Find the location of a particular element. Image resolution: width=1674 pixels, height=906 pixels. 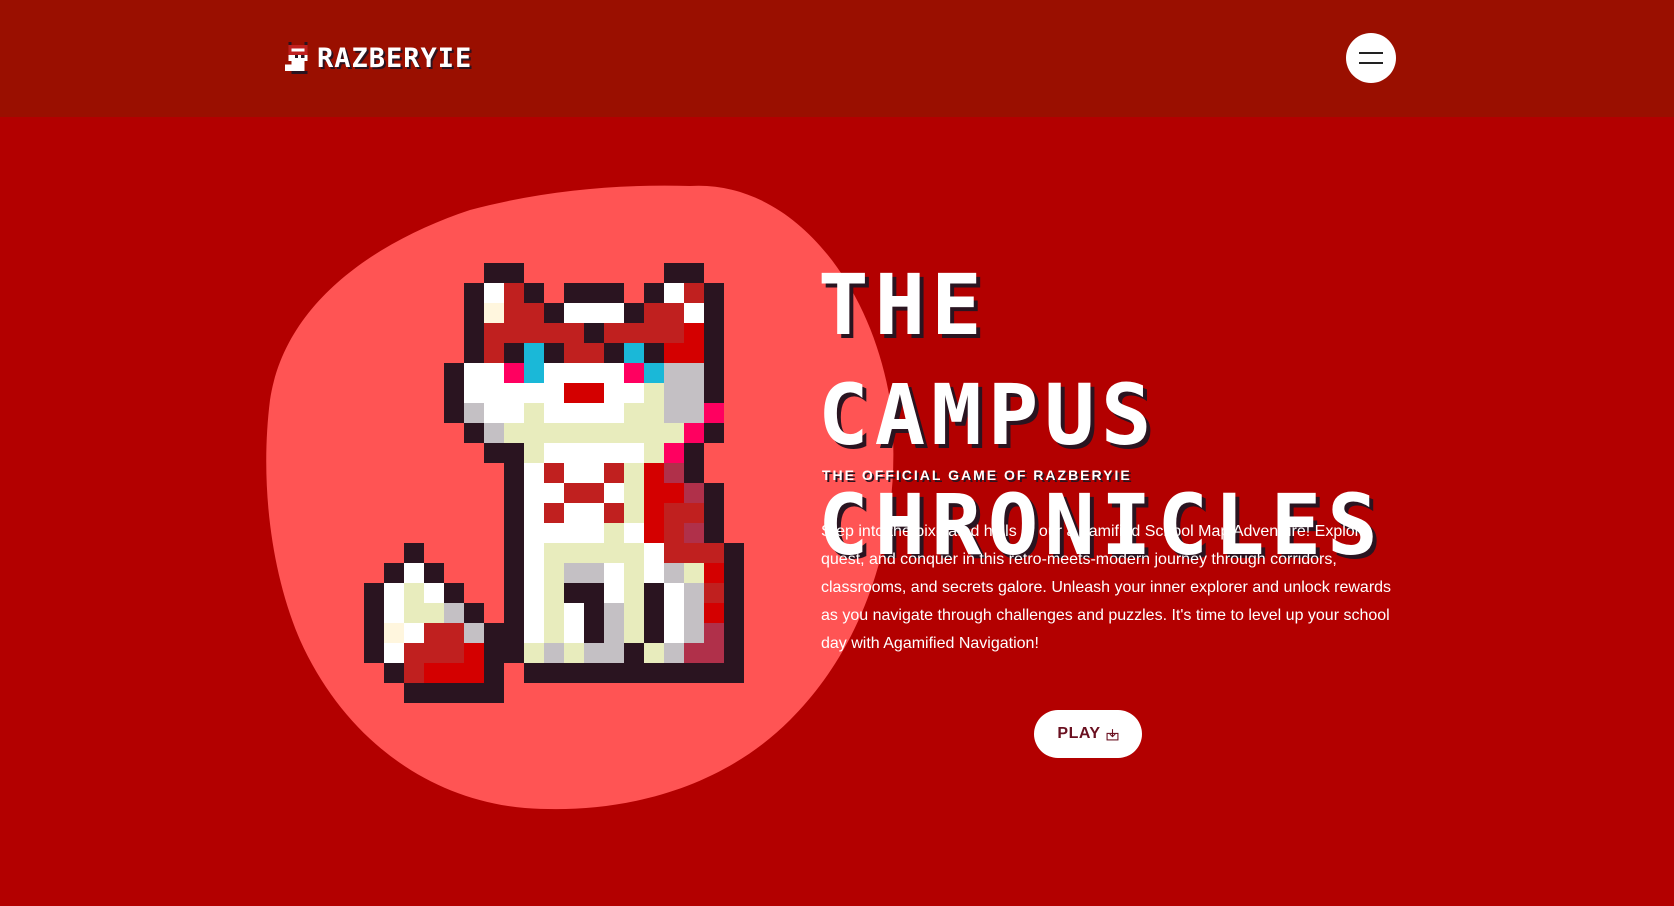

play-button-label: PLAY is located at coordinates (1079, 733).